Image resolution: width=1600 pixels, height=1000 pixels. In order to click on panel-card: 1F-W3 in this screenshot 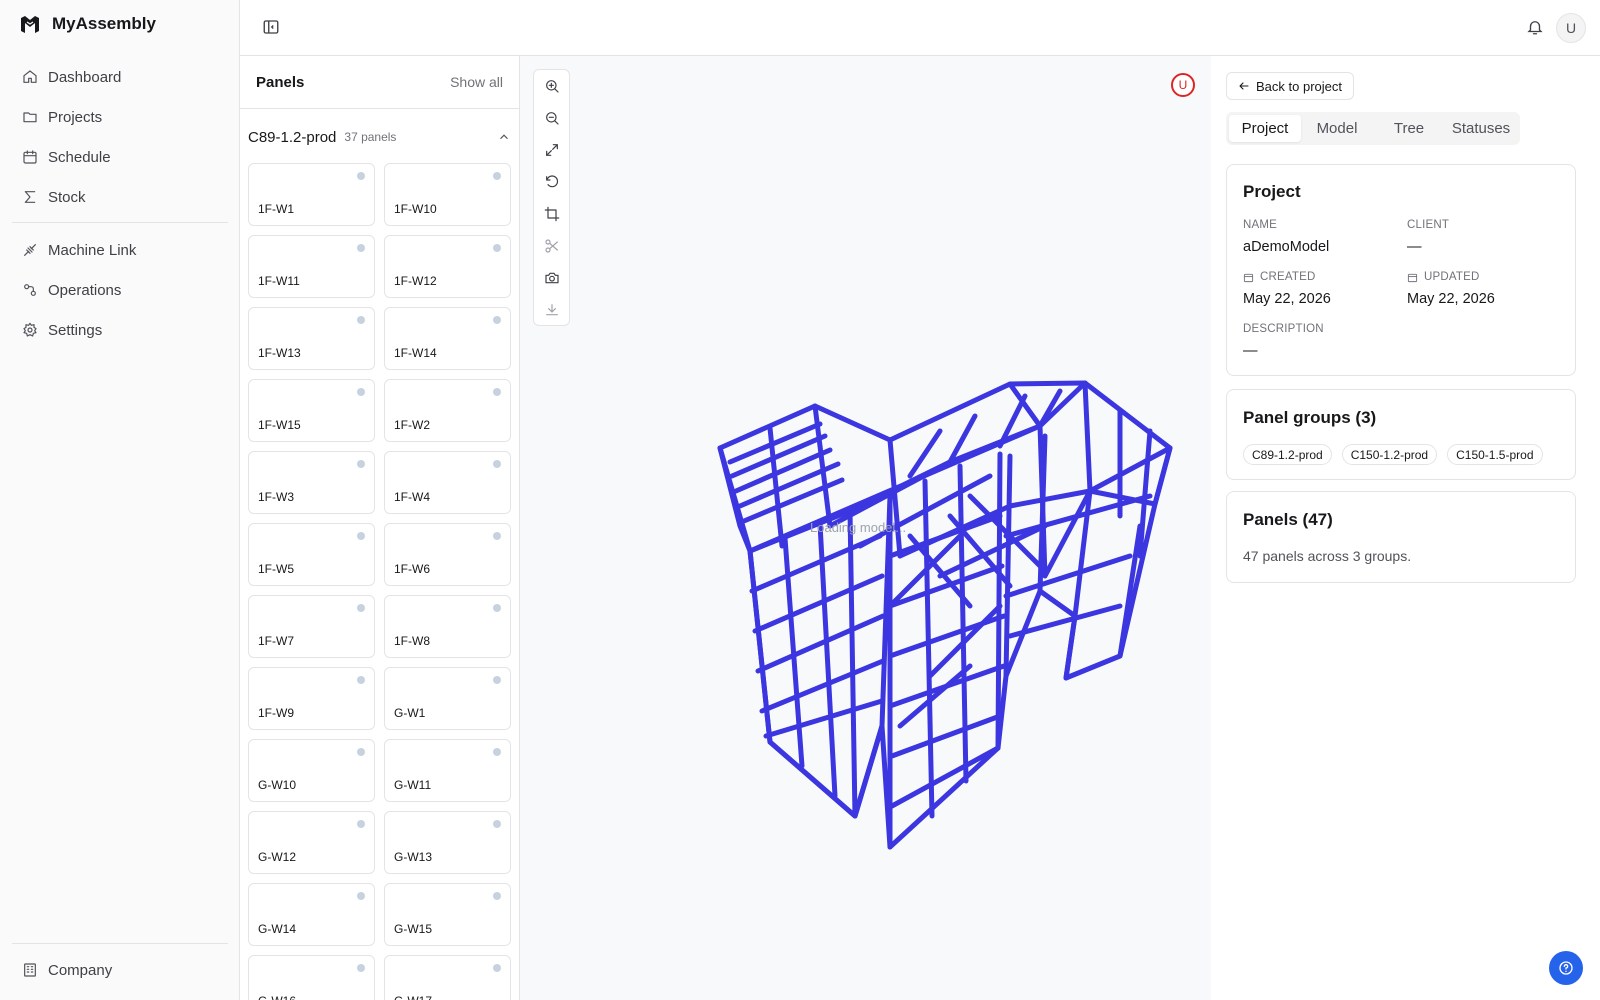, I will do `click(311, 482)`.